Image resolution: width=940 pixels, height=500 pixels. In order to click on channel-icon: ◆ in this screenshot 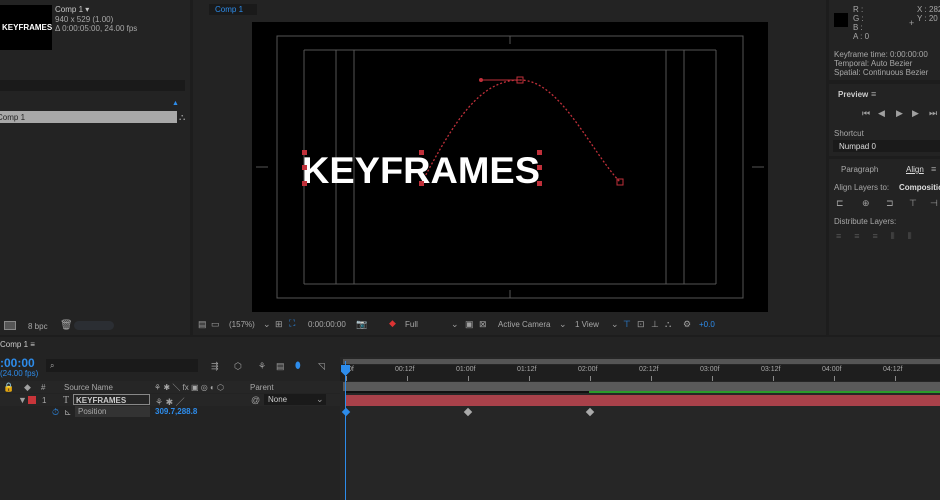, I will do `click(392, 323)`.